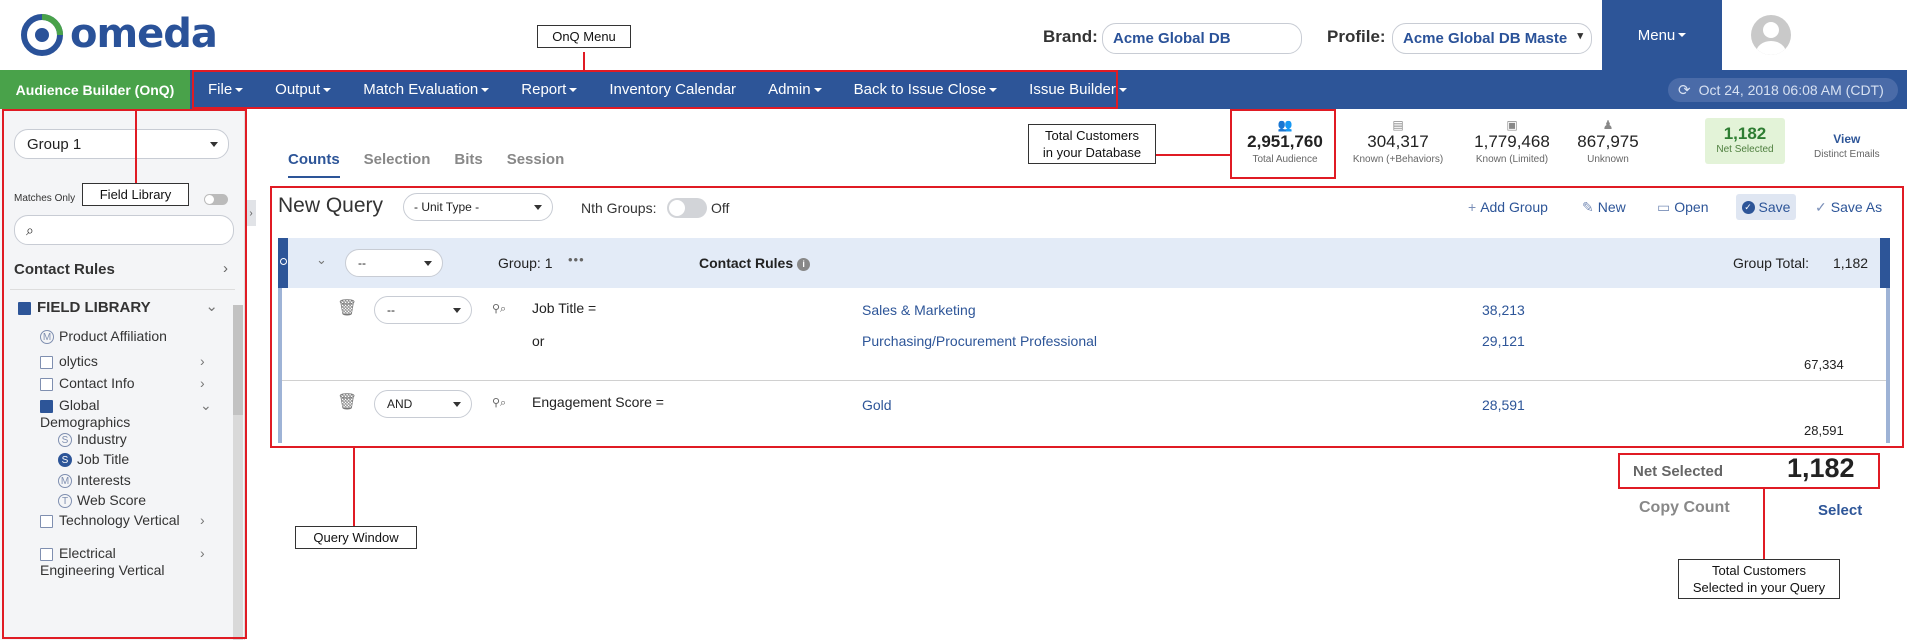 The width and height of the screenshot is (1907, 640). What do you see at coordinates (135, 194) in the screenshot?
I see `annotation-field-library-label: Field Library` at bounding box center [135, 194].